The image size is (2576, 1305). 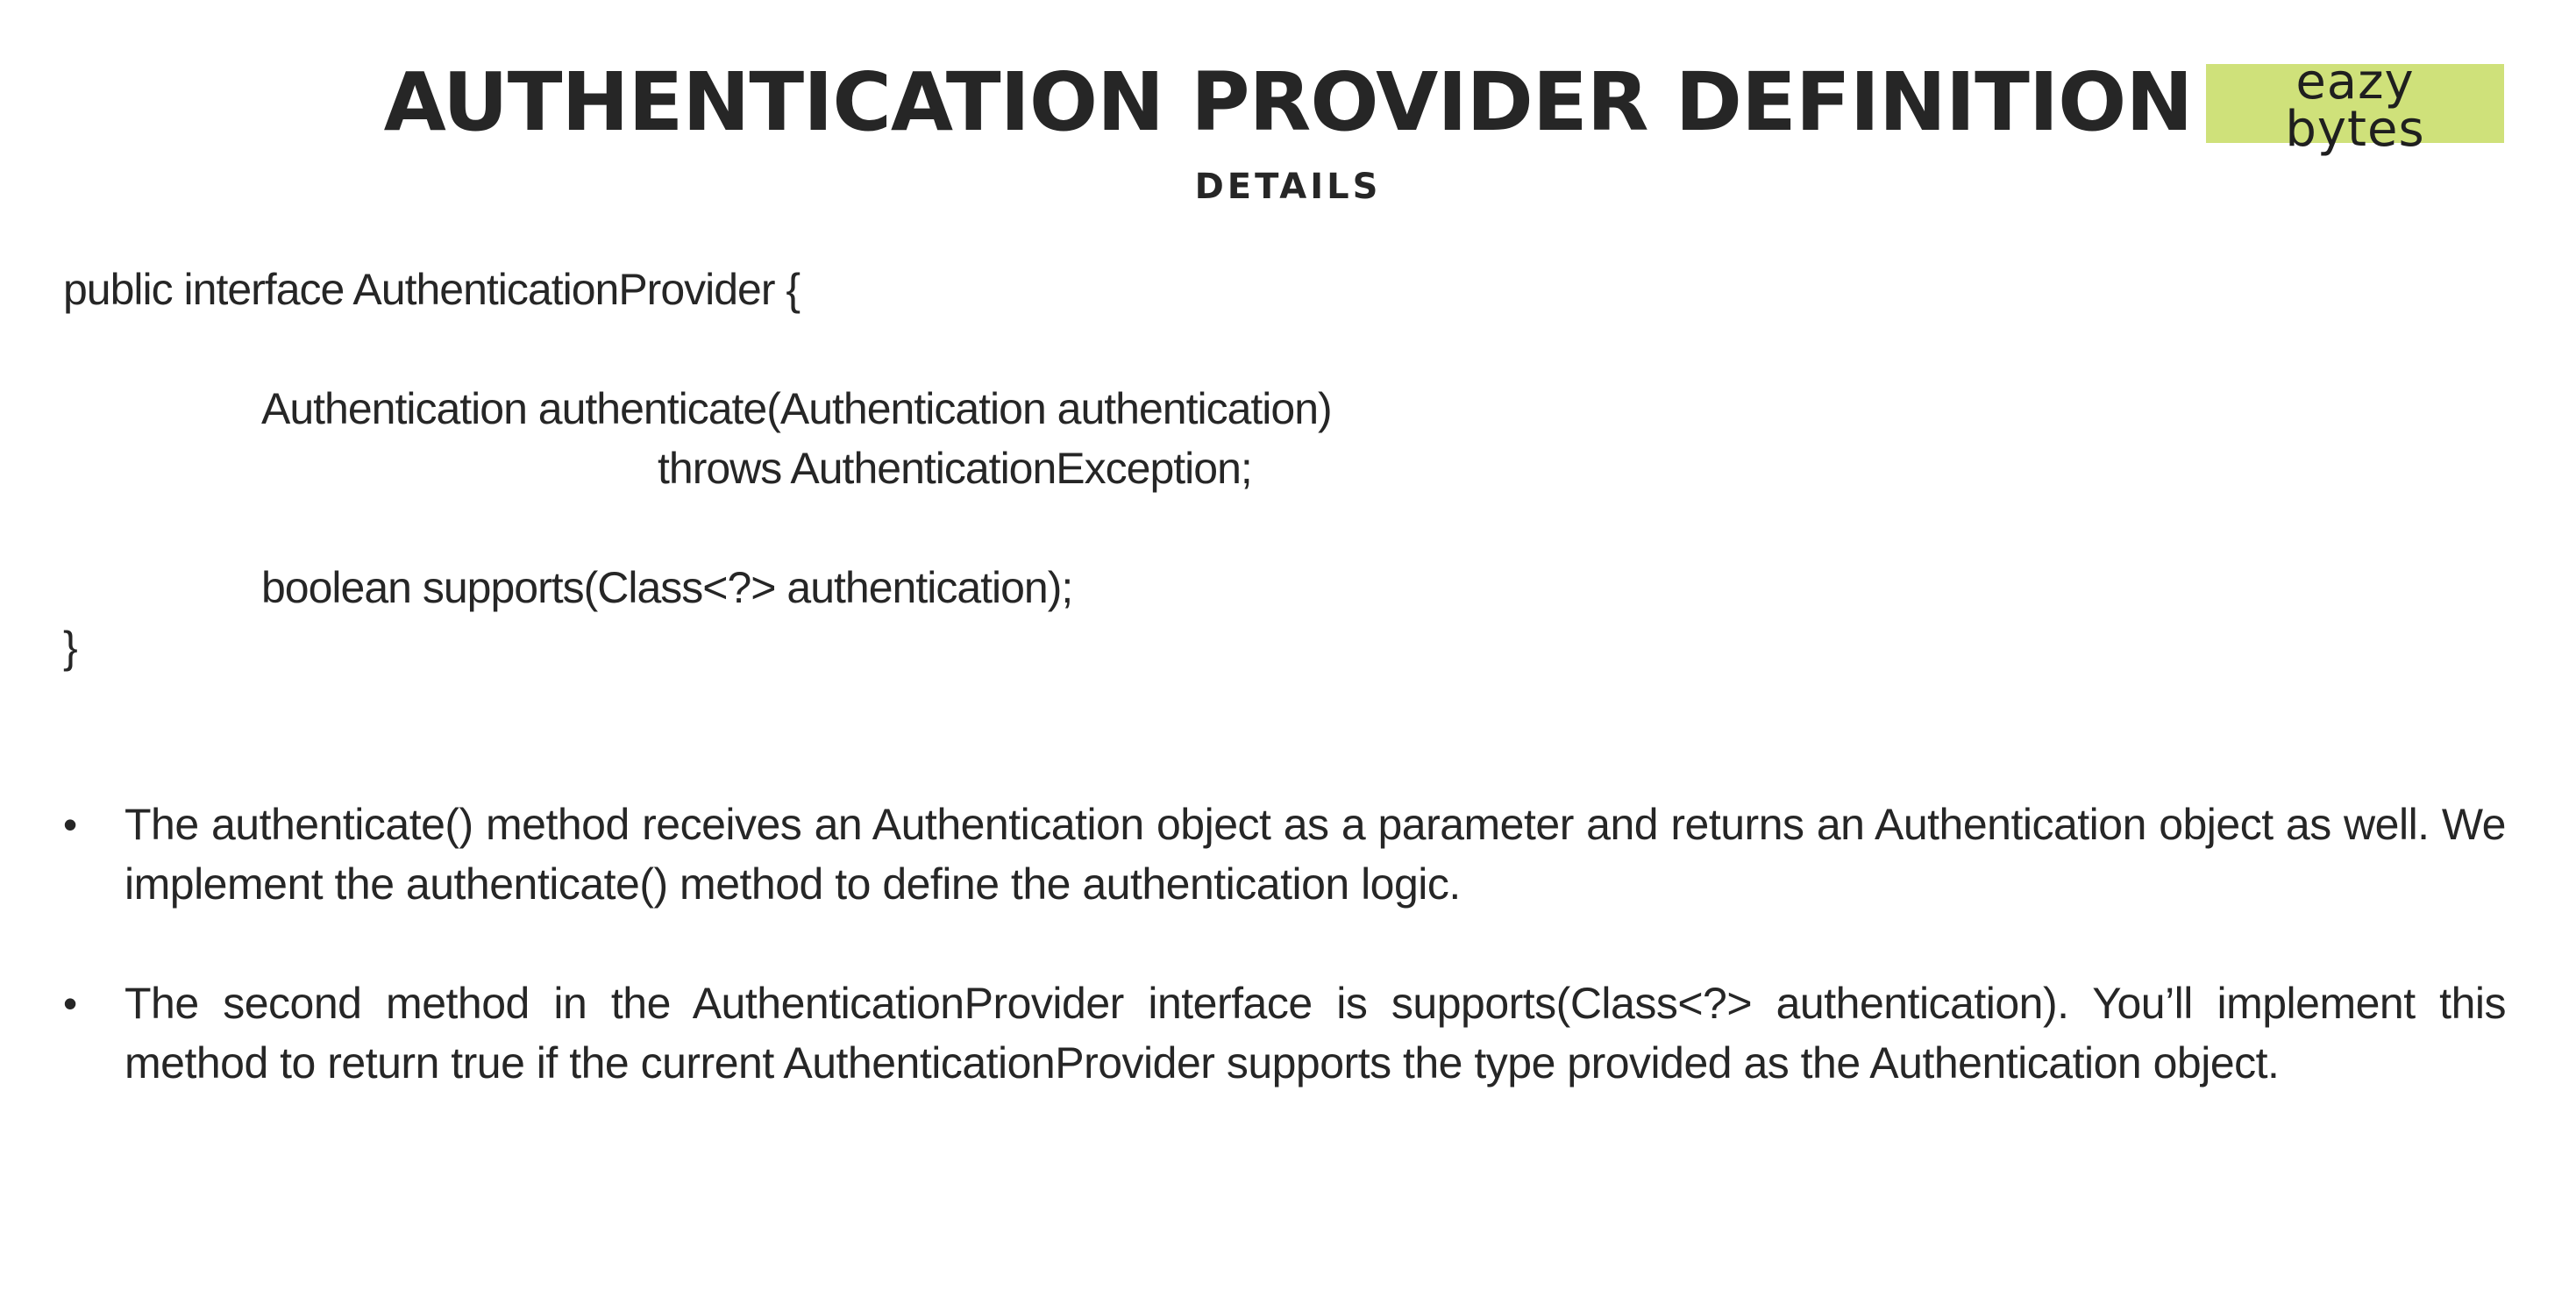 What do you see at coordinates (1288, 187) in the screenshot?
I see `page-subtitle: DETAILS` at bounding box center [1288, 187].